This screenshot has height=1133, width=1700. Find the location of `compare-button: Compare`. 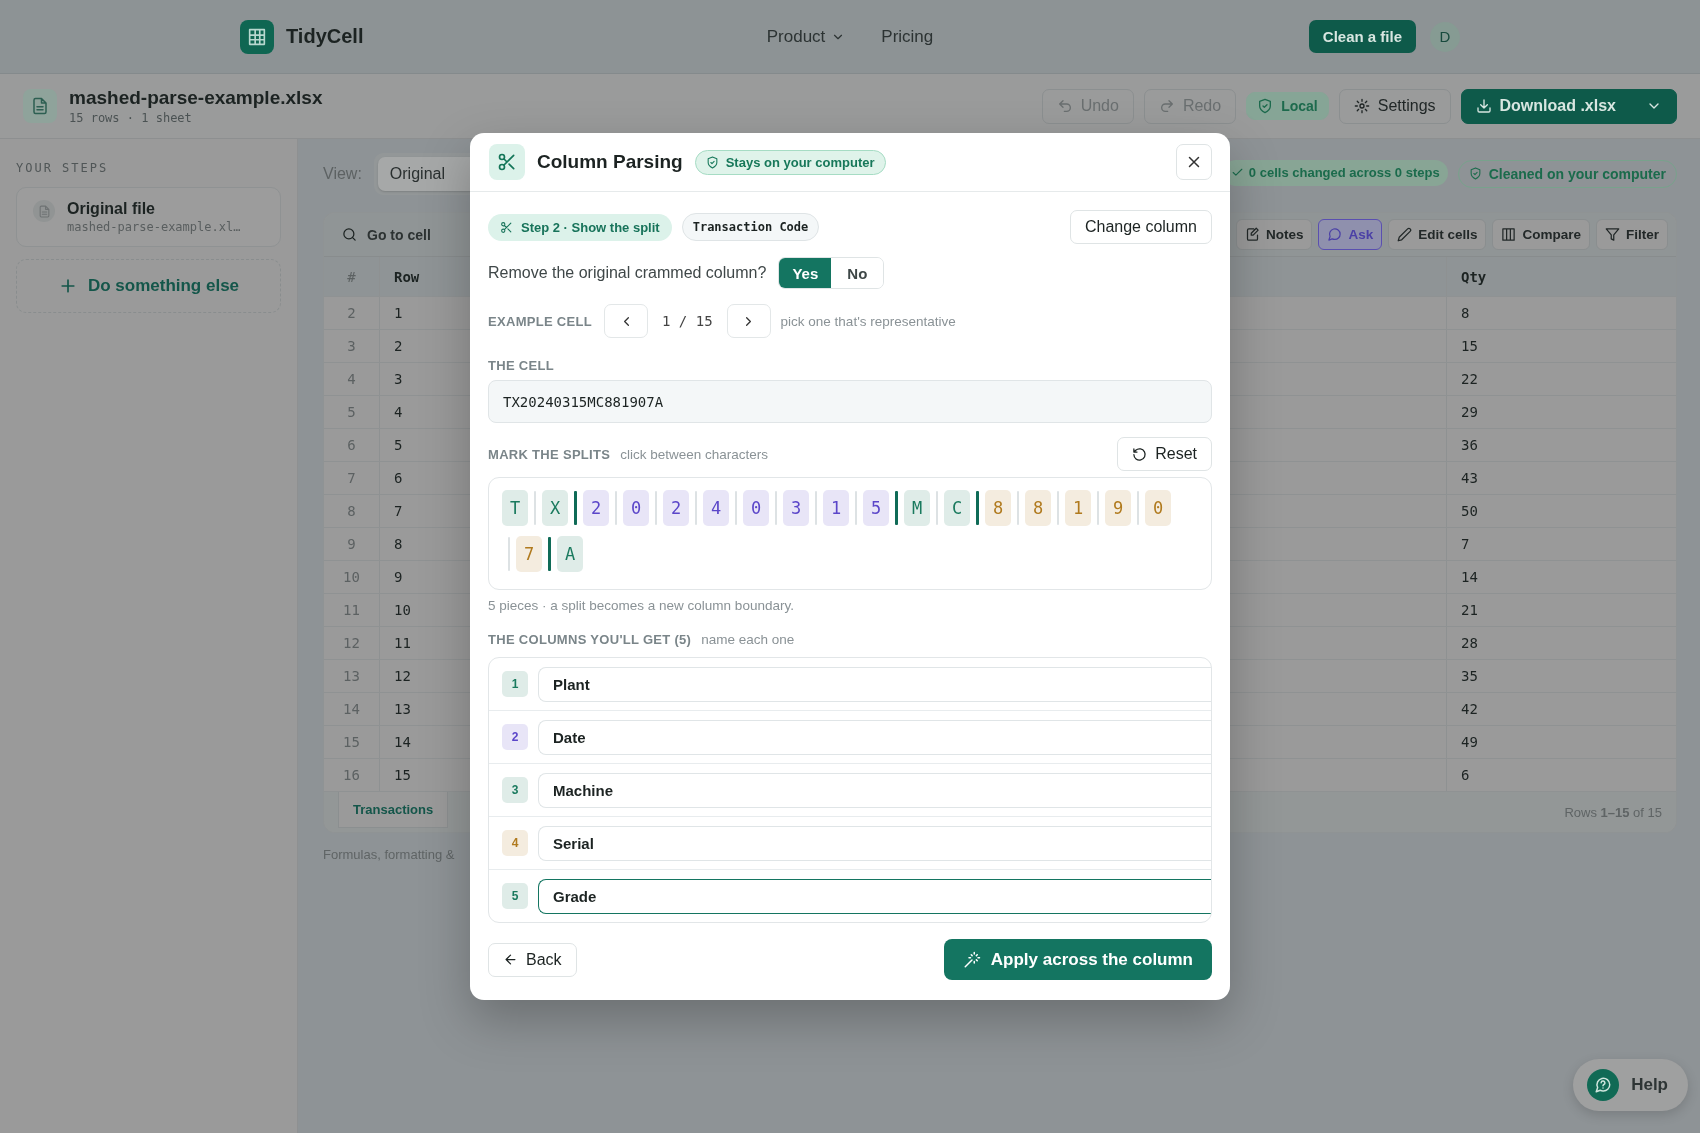

compare-button: Compare is located at coordinates (1541, 234).